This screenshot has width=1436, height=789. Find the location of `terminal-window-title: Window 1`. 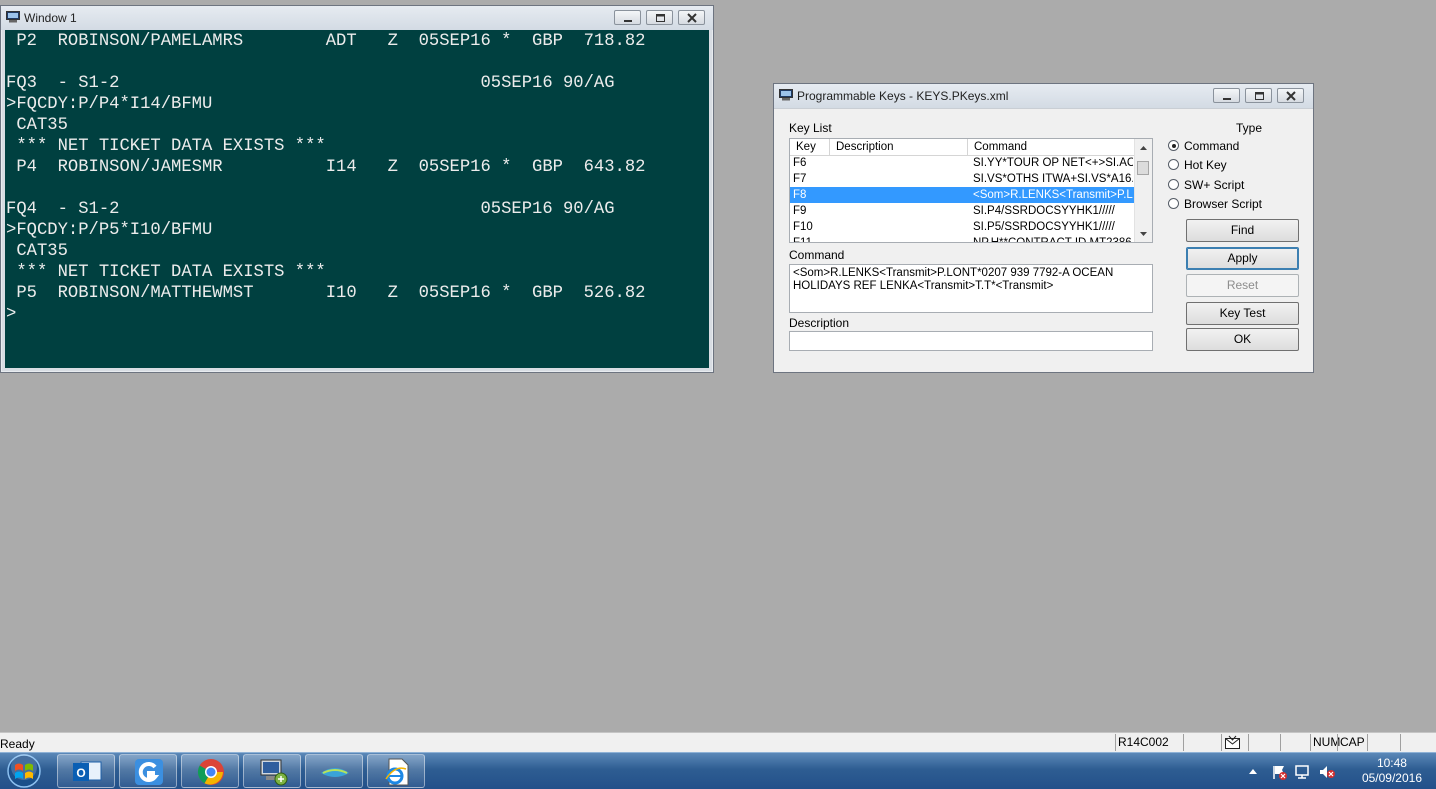

terminal-window-title: Window 1 is located at coordinates (50, 18).